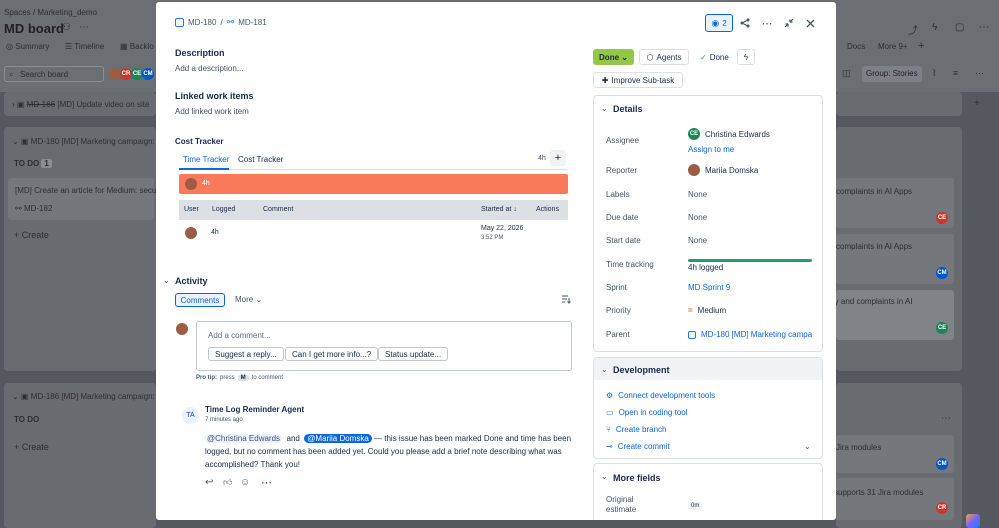 This screenshot has height=528, width=999. What do you see at coordinates (695, 506) in the screenshot?
I see `original-estimate-value: 0m` at bounding box center [695, 506].